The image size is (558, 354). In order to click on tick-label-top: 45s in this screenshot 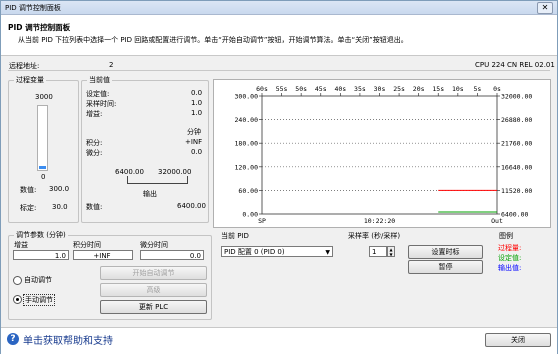, I will do `click(321, 89)`.